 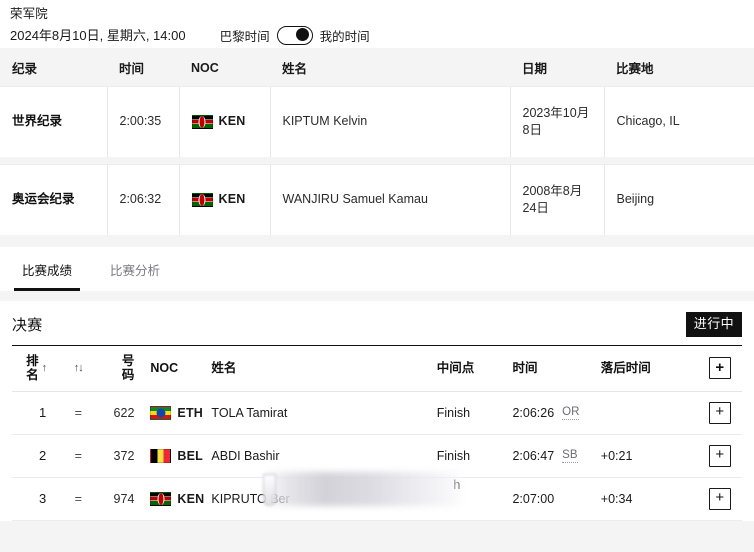 I want to click on col-noc: NOC, so click(x=224, y=67).